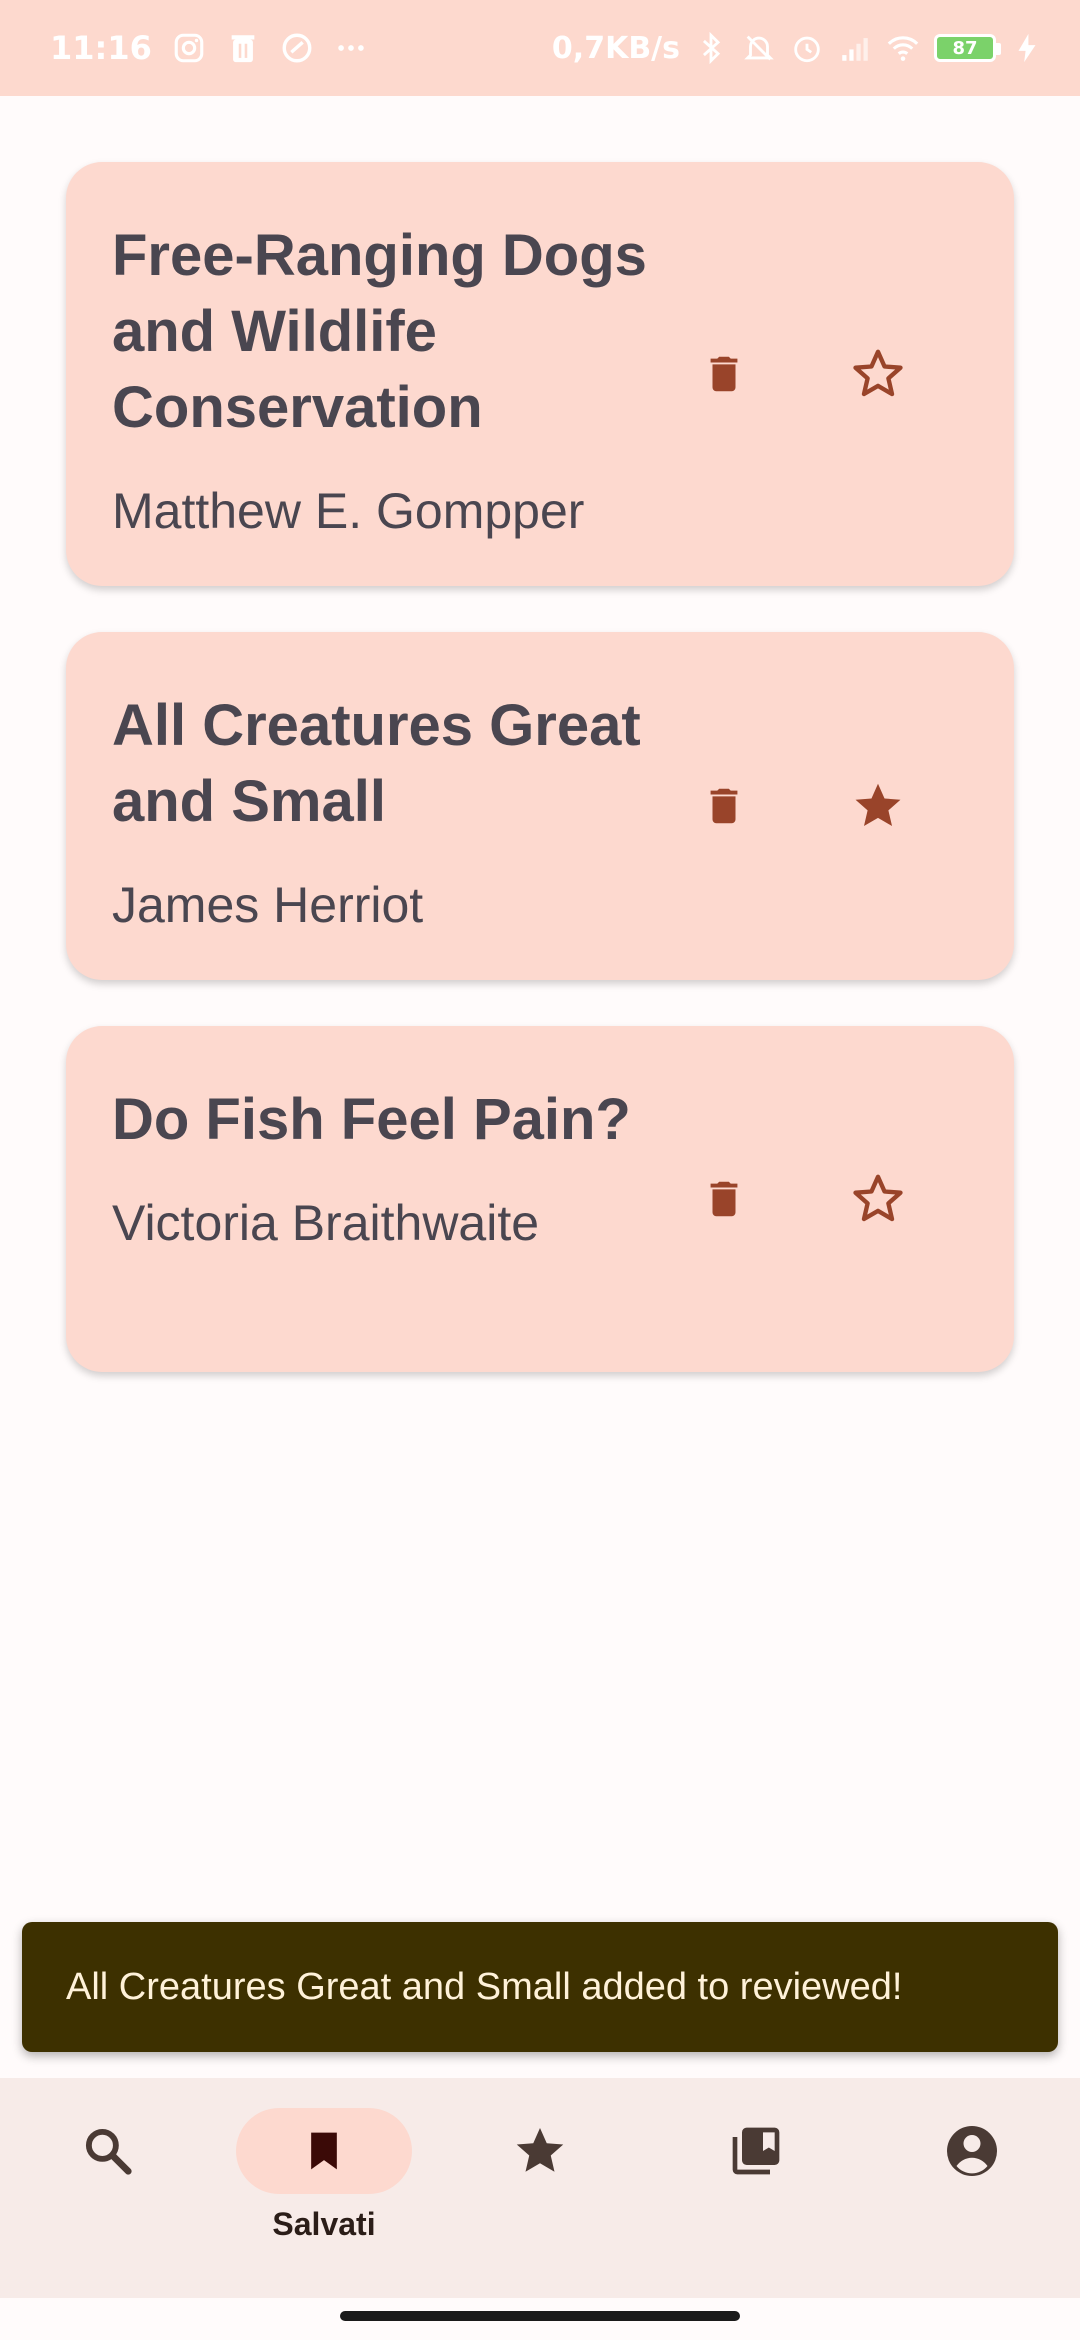 Image resolution: width=1080 pixels, height=2340 pixels. I want to click on nav-item-account, so click(972, 2151).